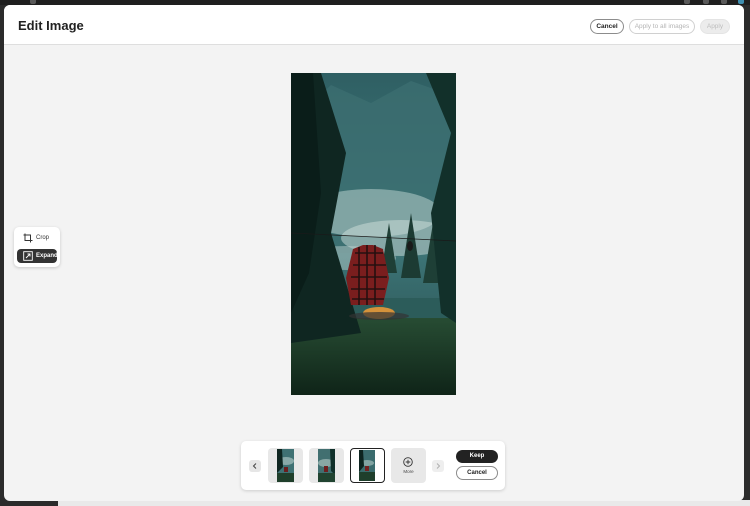 The height and width of the screenshot is (506, 750). I want to click on crop-label: Crop, so click(43, 238).